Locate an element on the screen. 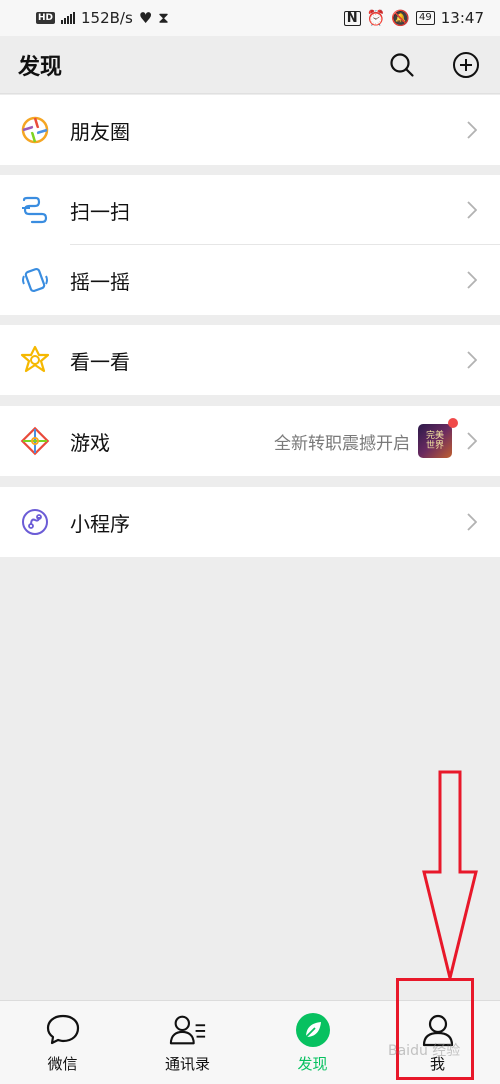  tab-label-discover: 发现 is located at coordinates (312, 1064).